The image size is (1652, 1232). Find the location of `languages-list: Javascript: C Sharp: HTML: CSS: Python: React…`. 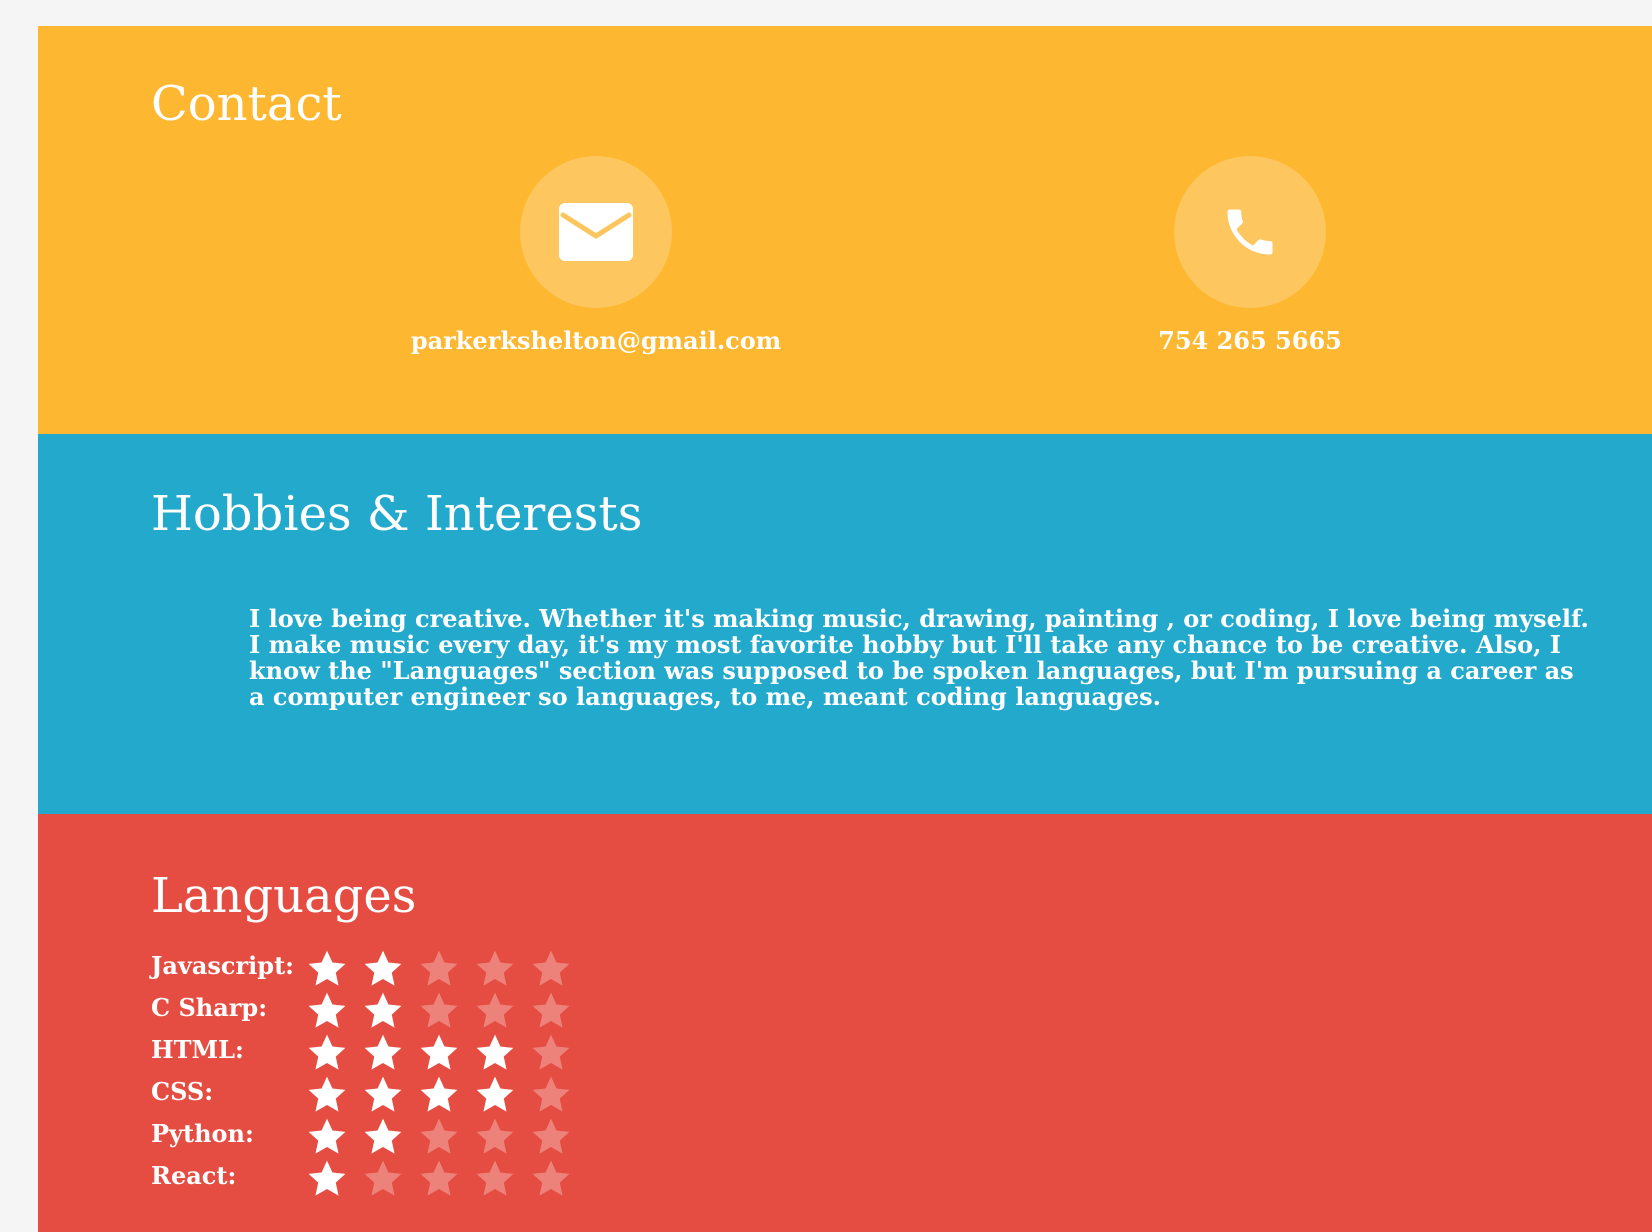

languages-list: Javascript: C Sharp: HTML: CSS: Python: React… is located at coordinates (368, 1074).